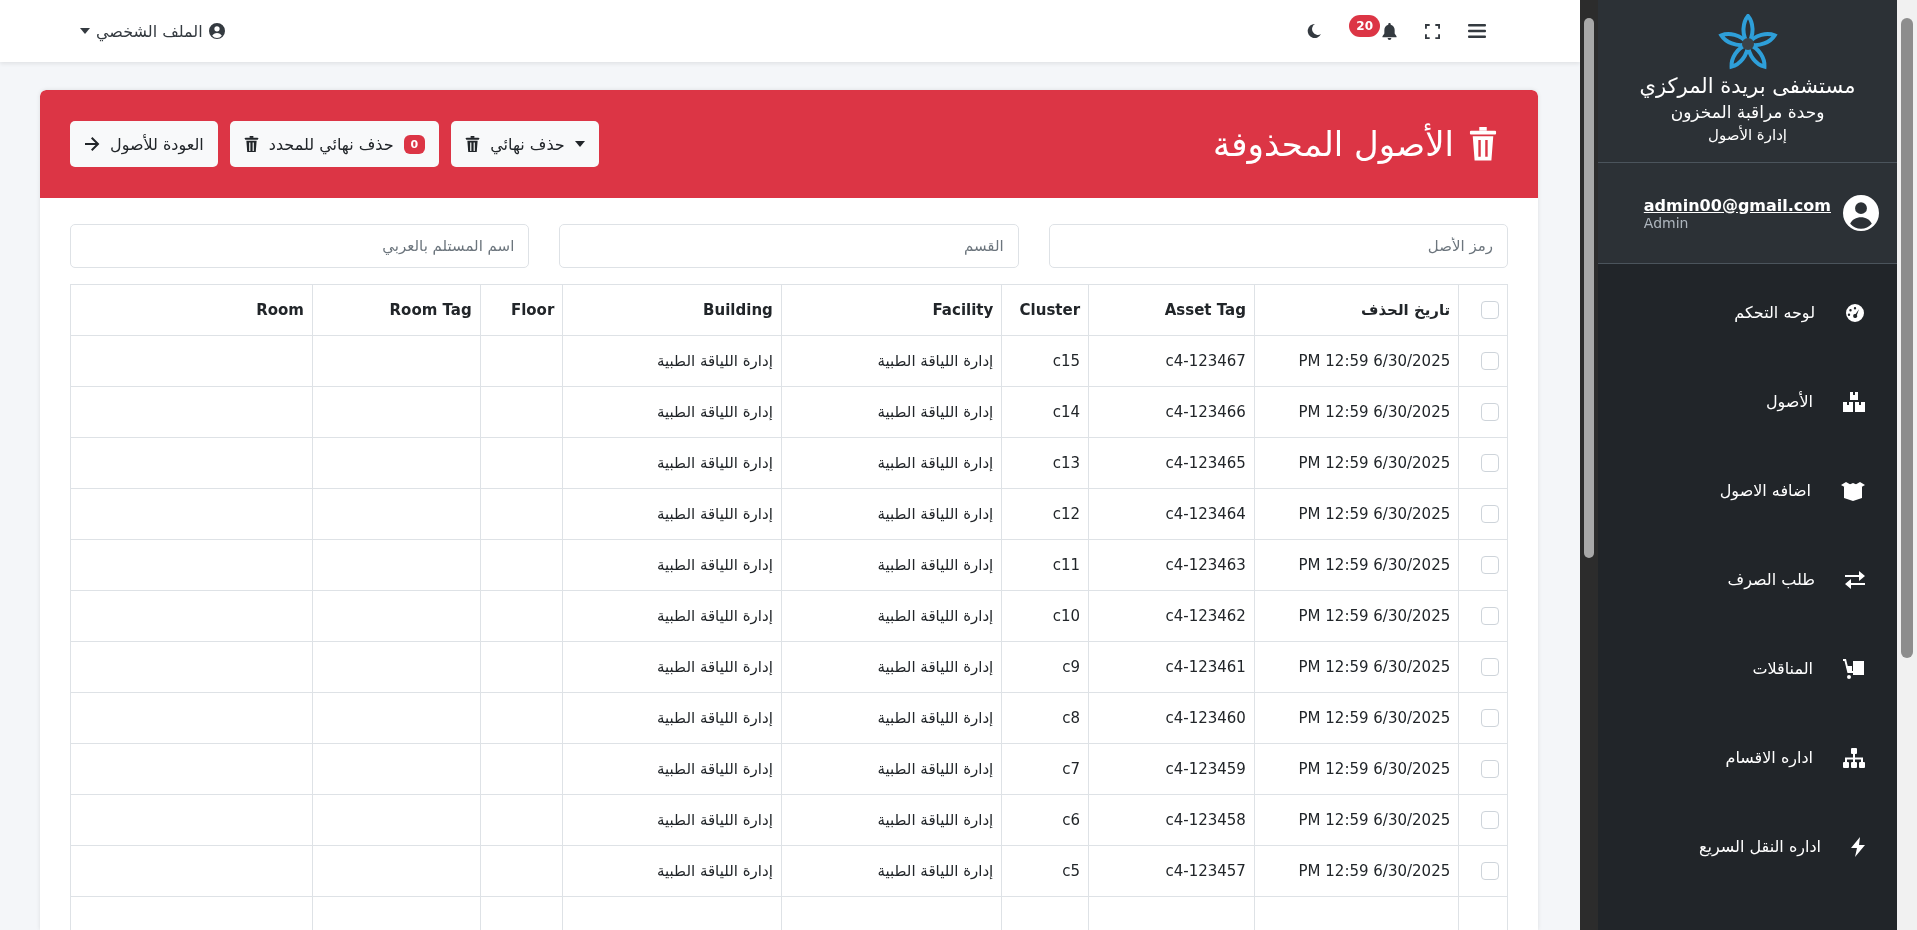 The height and width of the screenshot is (930, 1917). I want to click on sitemap-icon, so click(1854, 757).